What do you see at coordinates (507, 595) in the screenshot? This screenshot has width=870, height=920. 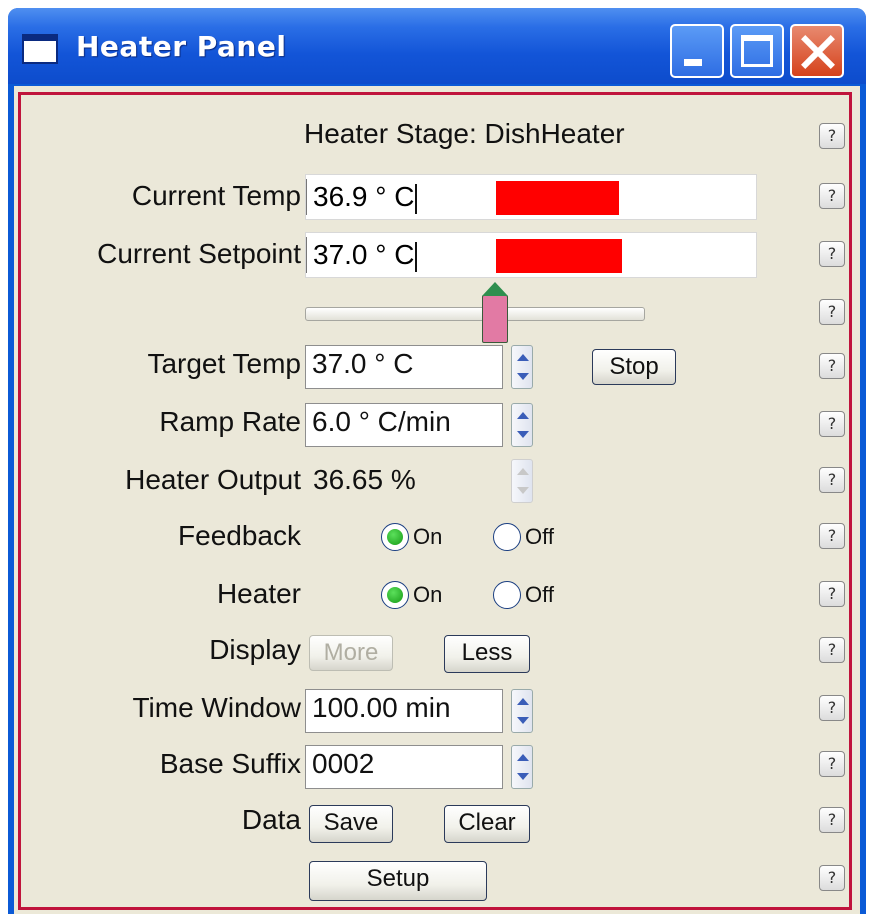 I see `heater-off-radio` at bounding box center [507, 595].